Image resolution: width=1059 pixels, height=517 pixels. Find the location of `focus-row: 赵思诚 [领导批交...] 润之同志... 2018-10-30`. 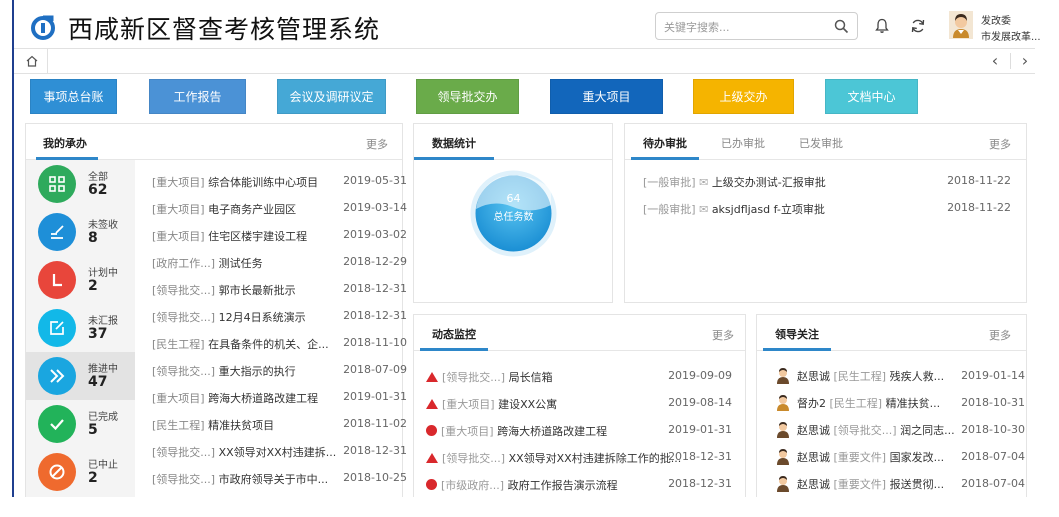

focus-row: 赵思诚 [领导批交...] 润之同志... 2018-10-30 is located at coordinates (900, 431).